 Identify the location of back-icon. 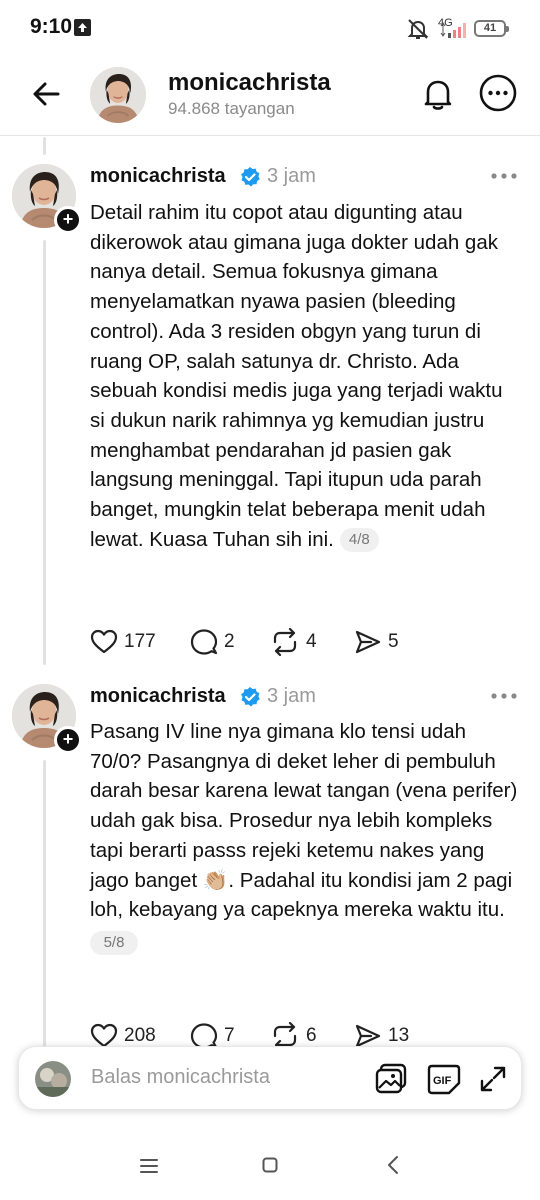
(393, 1165).